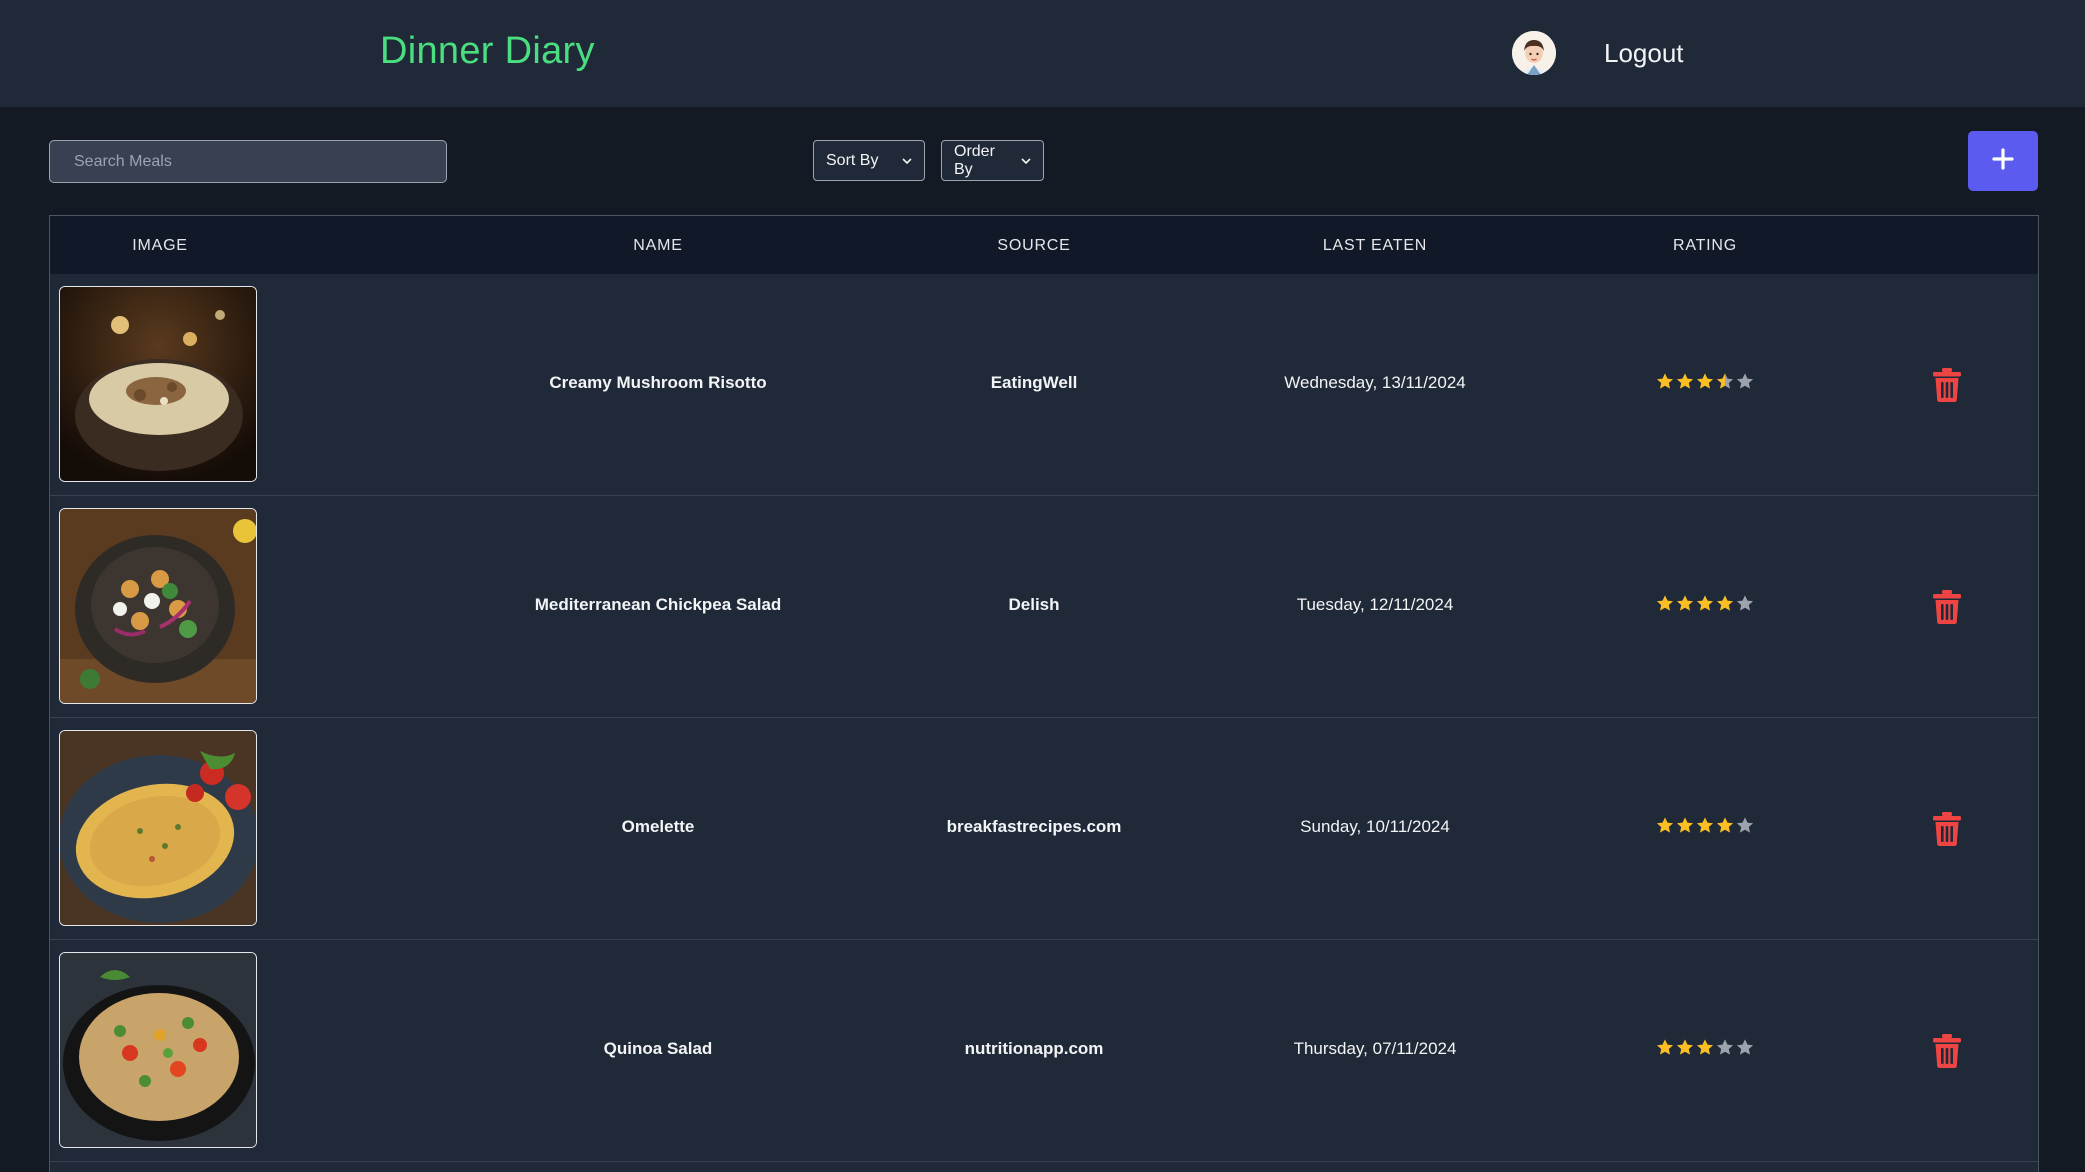 The width and height of the screenshot is (2085, 1172). What do you see at coordinates (160, 245) in the screenshot?
I see `column-header-image: IMAGE` at bounding box center [160, 245].